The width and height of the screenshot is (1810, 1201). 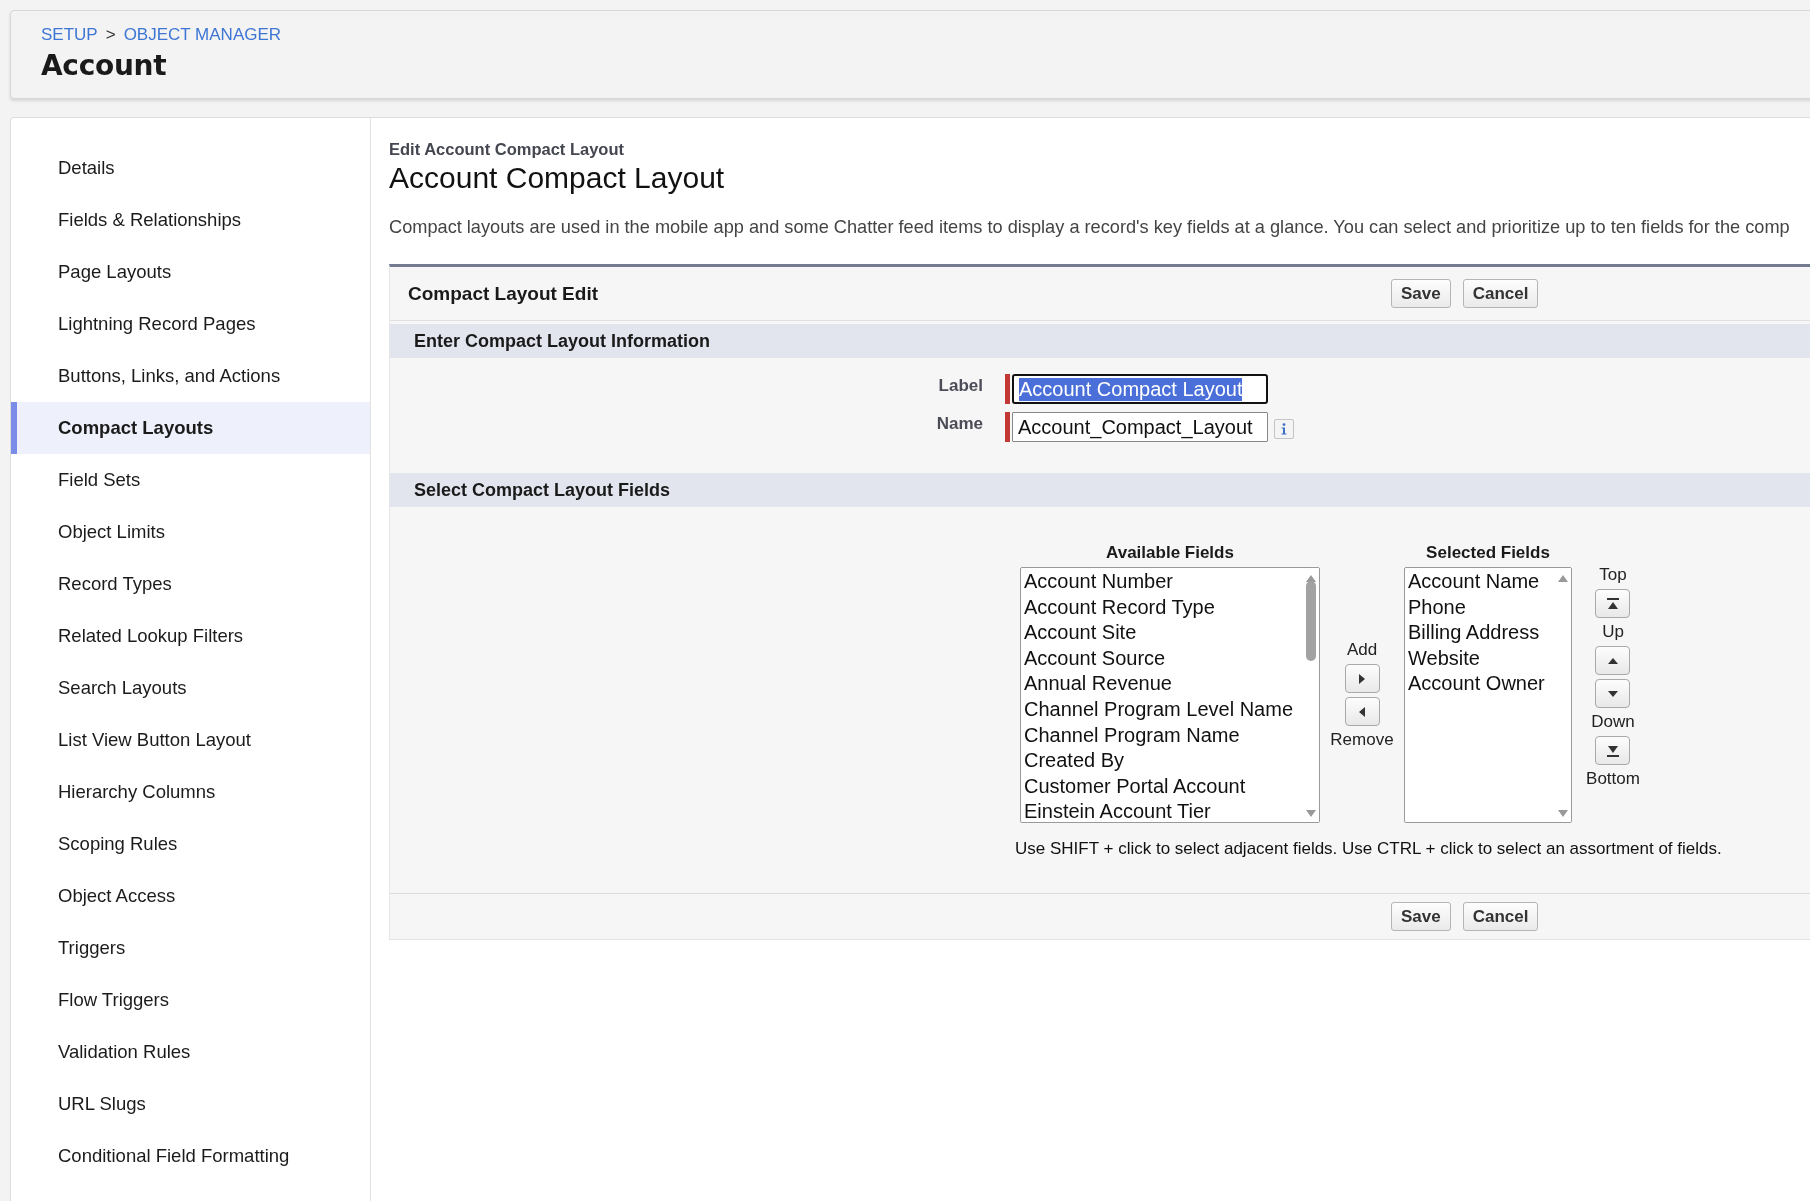 I want to click on breadcrumb-link: SETUP, so click(x=69, y=35).